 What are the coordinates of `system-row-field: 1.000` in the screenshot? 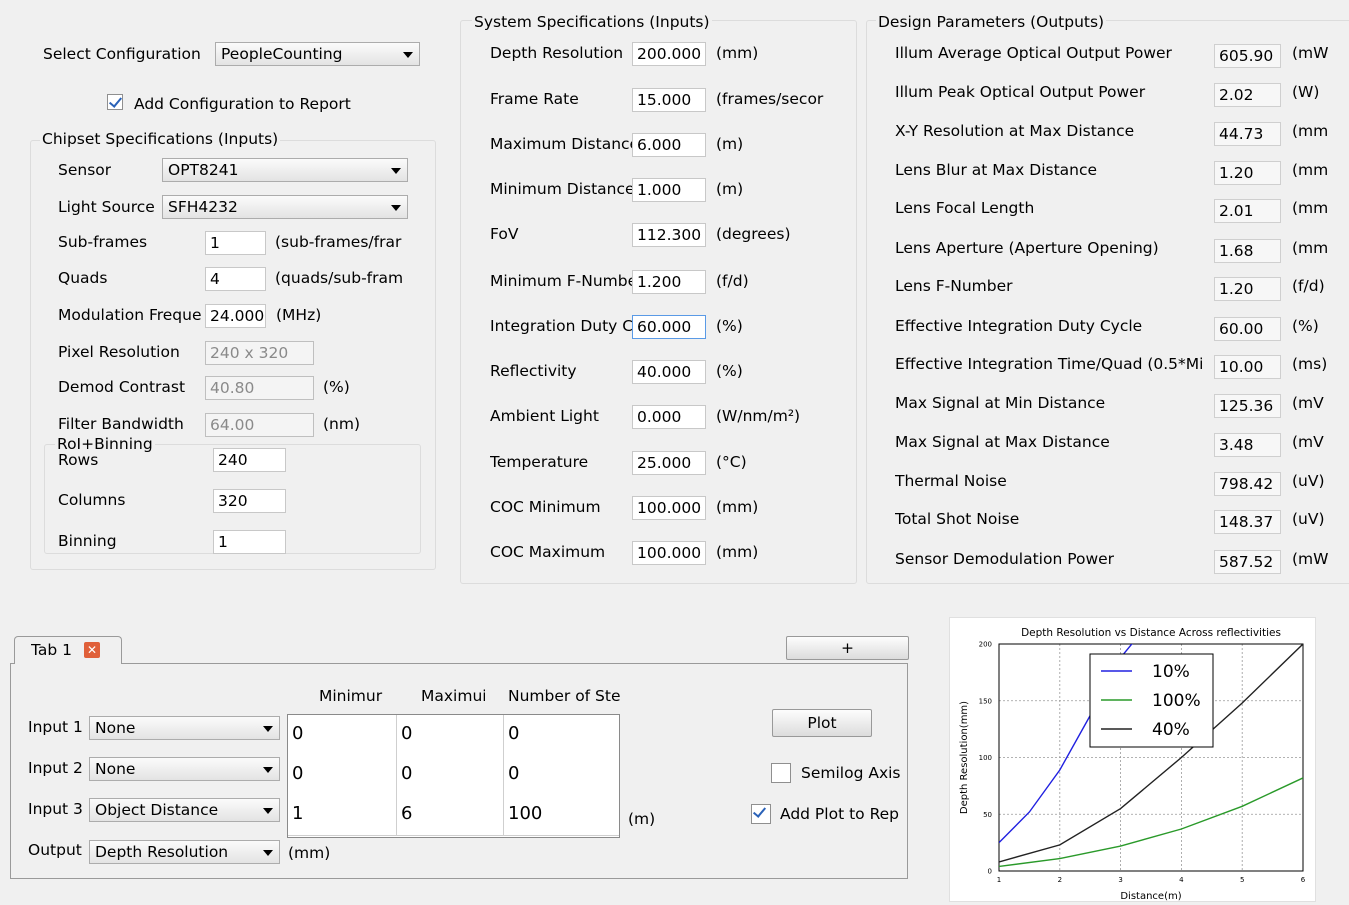 It's located at (669, 190).